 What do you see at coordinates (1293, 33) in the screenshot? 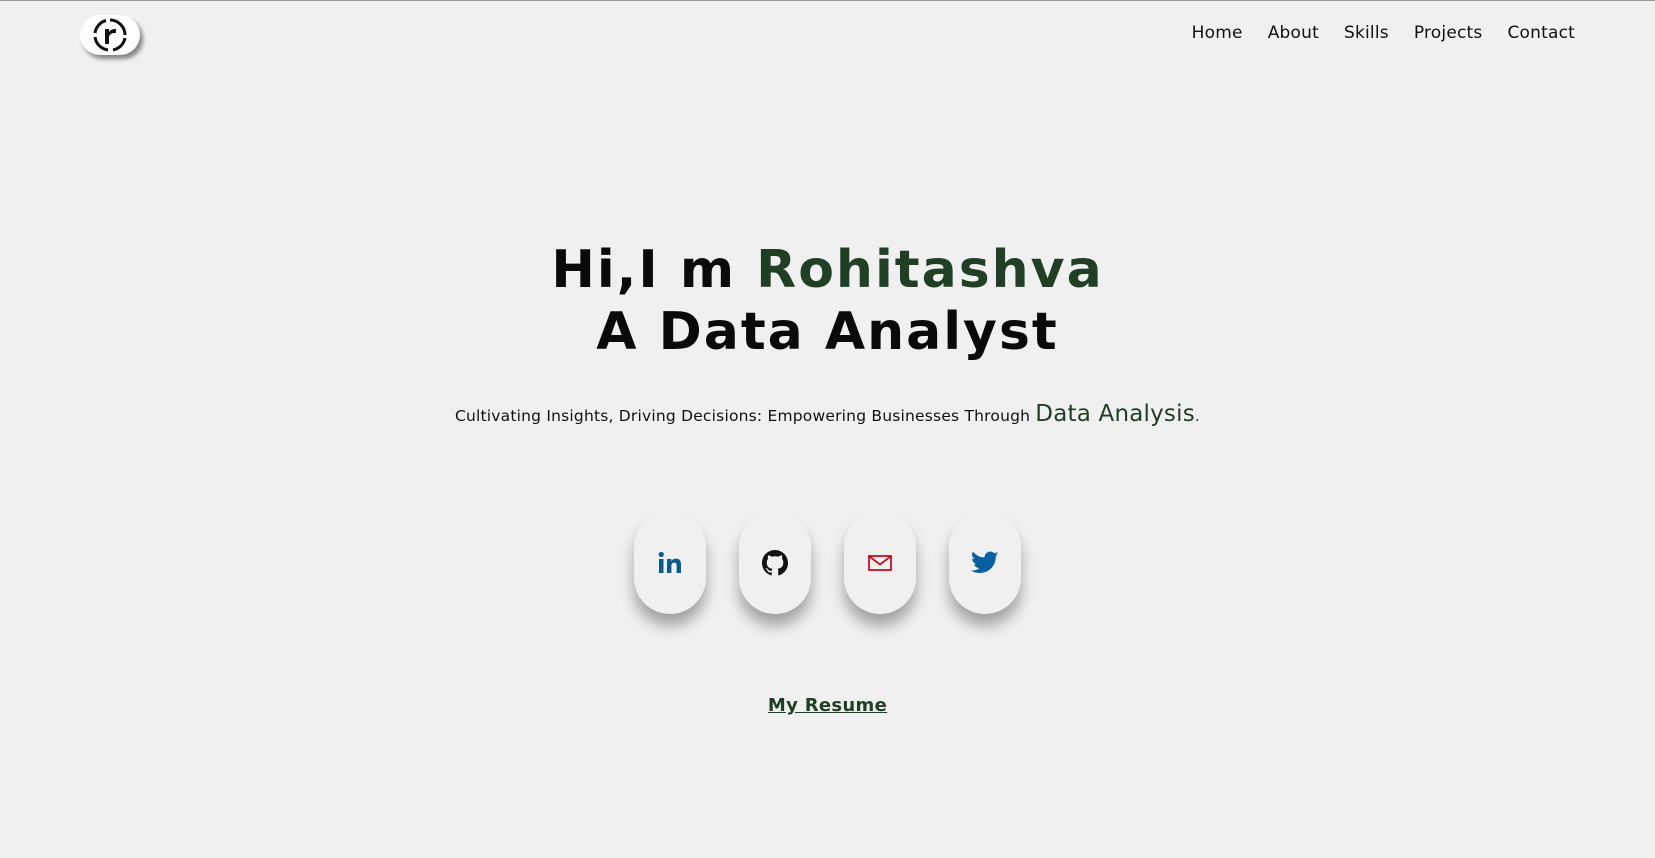
I see `nav-about: About` at bounding box center [1293, 33].